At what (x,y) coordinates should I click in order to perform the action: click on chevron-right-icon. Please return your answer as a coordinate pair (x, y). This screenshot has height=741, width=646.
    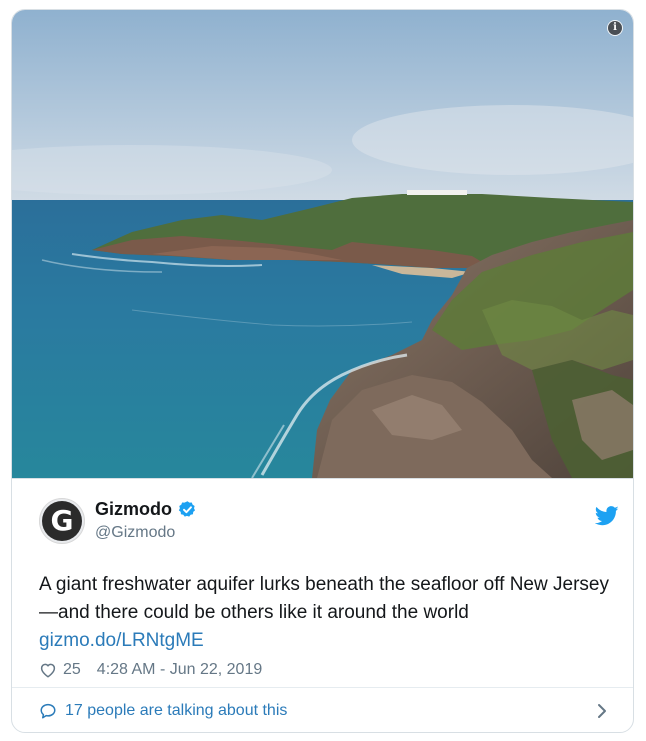
    Looking at the image, I should click on (602, 711).